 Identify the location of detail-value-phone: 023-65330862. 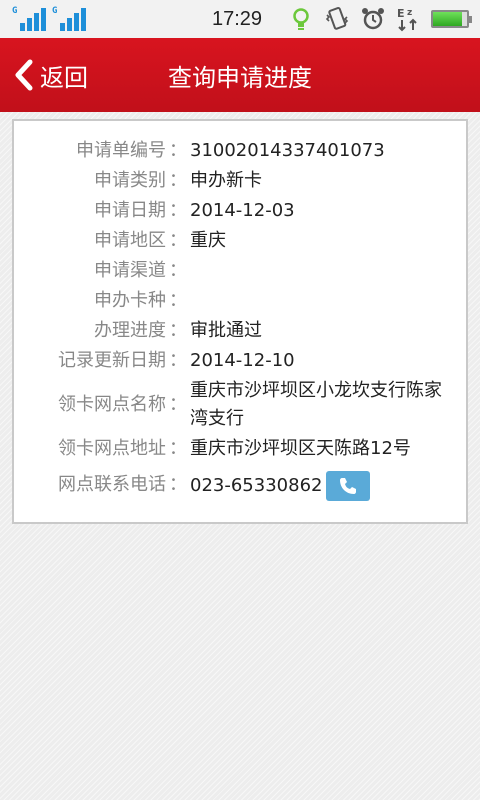
(322, 486).